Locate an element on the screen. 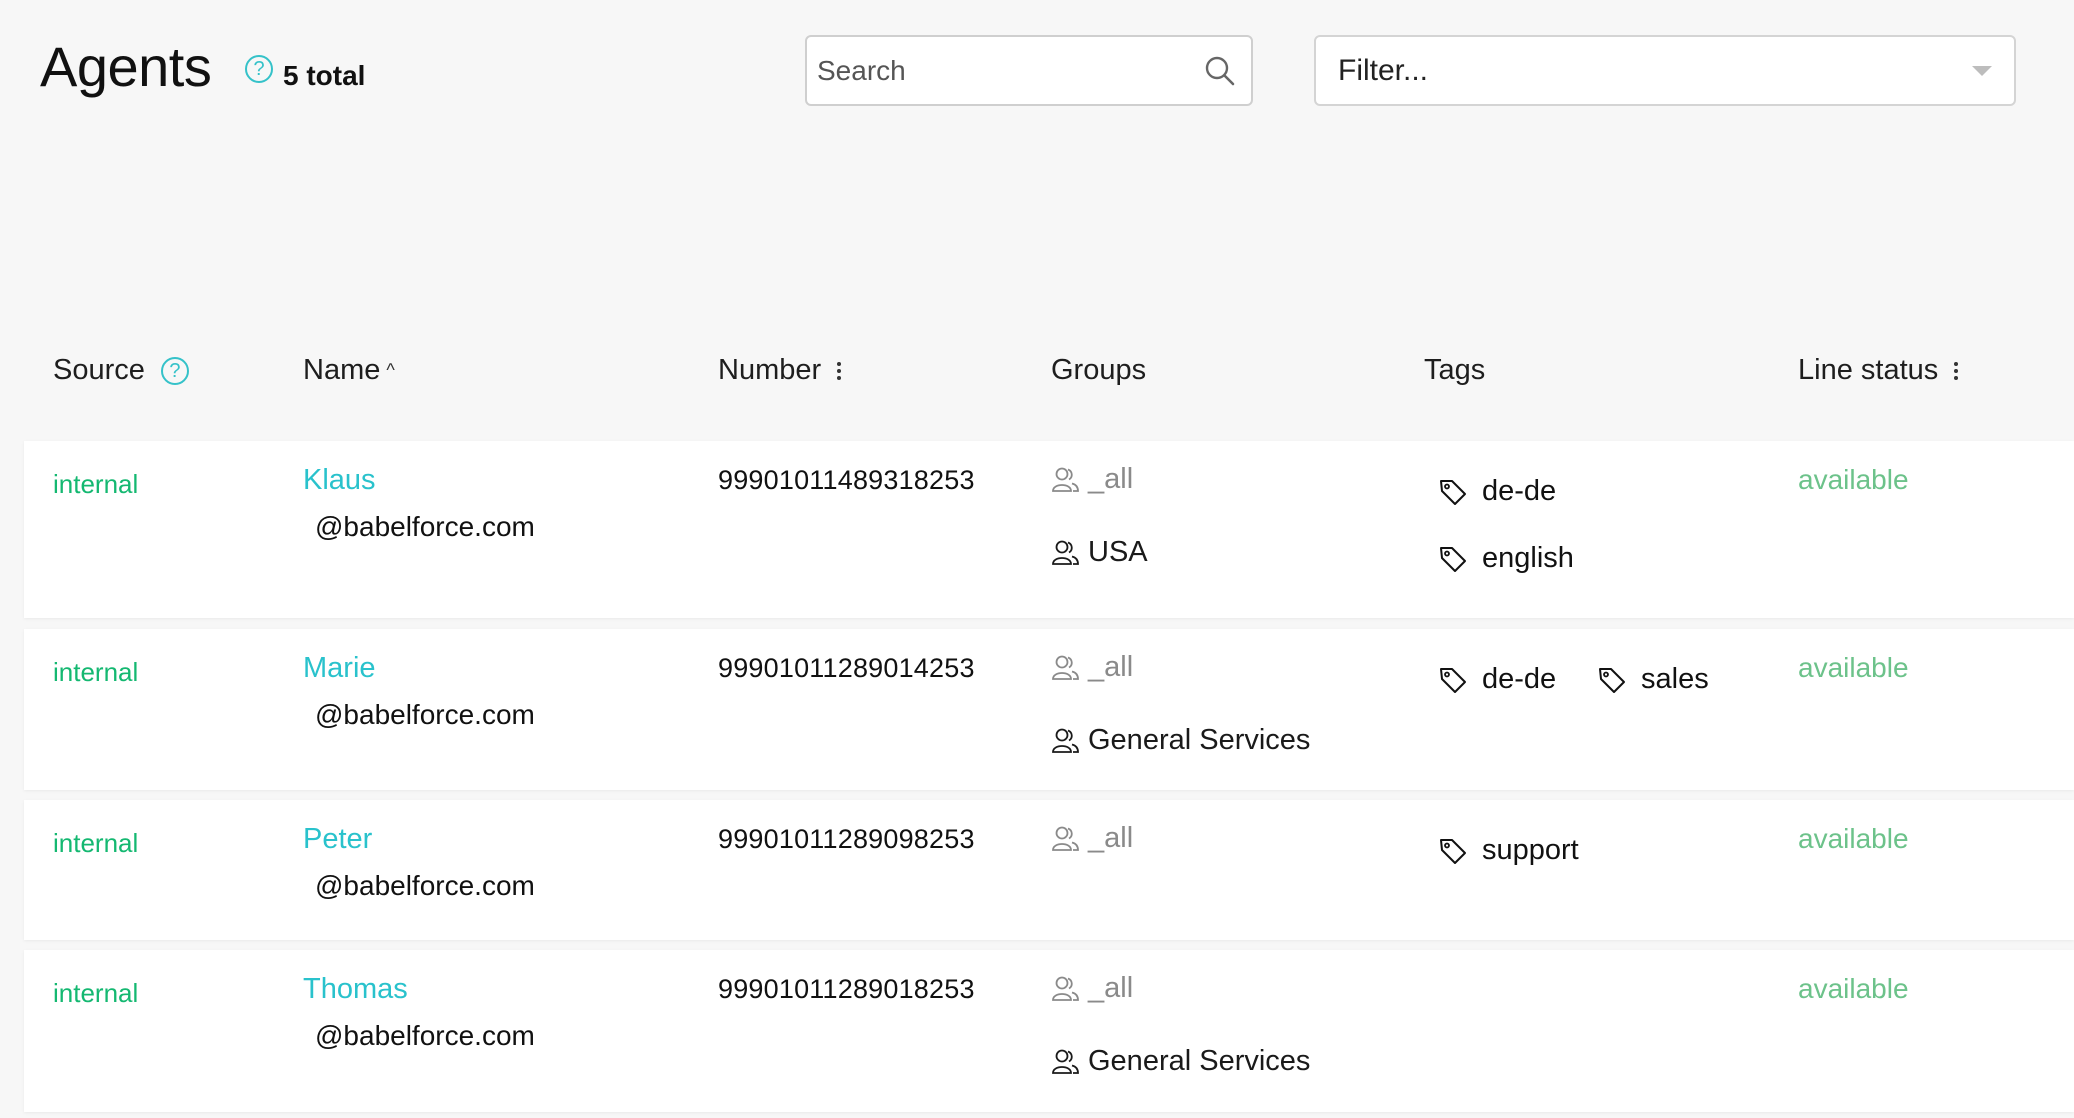 The image size is (2074, 1118). column-header-name: Name ^ is located at coordinates (349, 370).